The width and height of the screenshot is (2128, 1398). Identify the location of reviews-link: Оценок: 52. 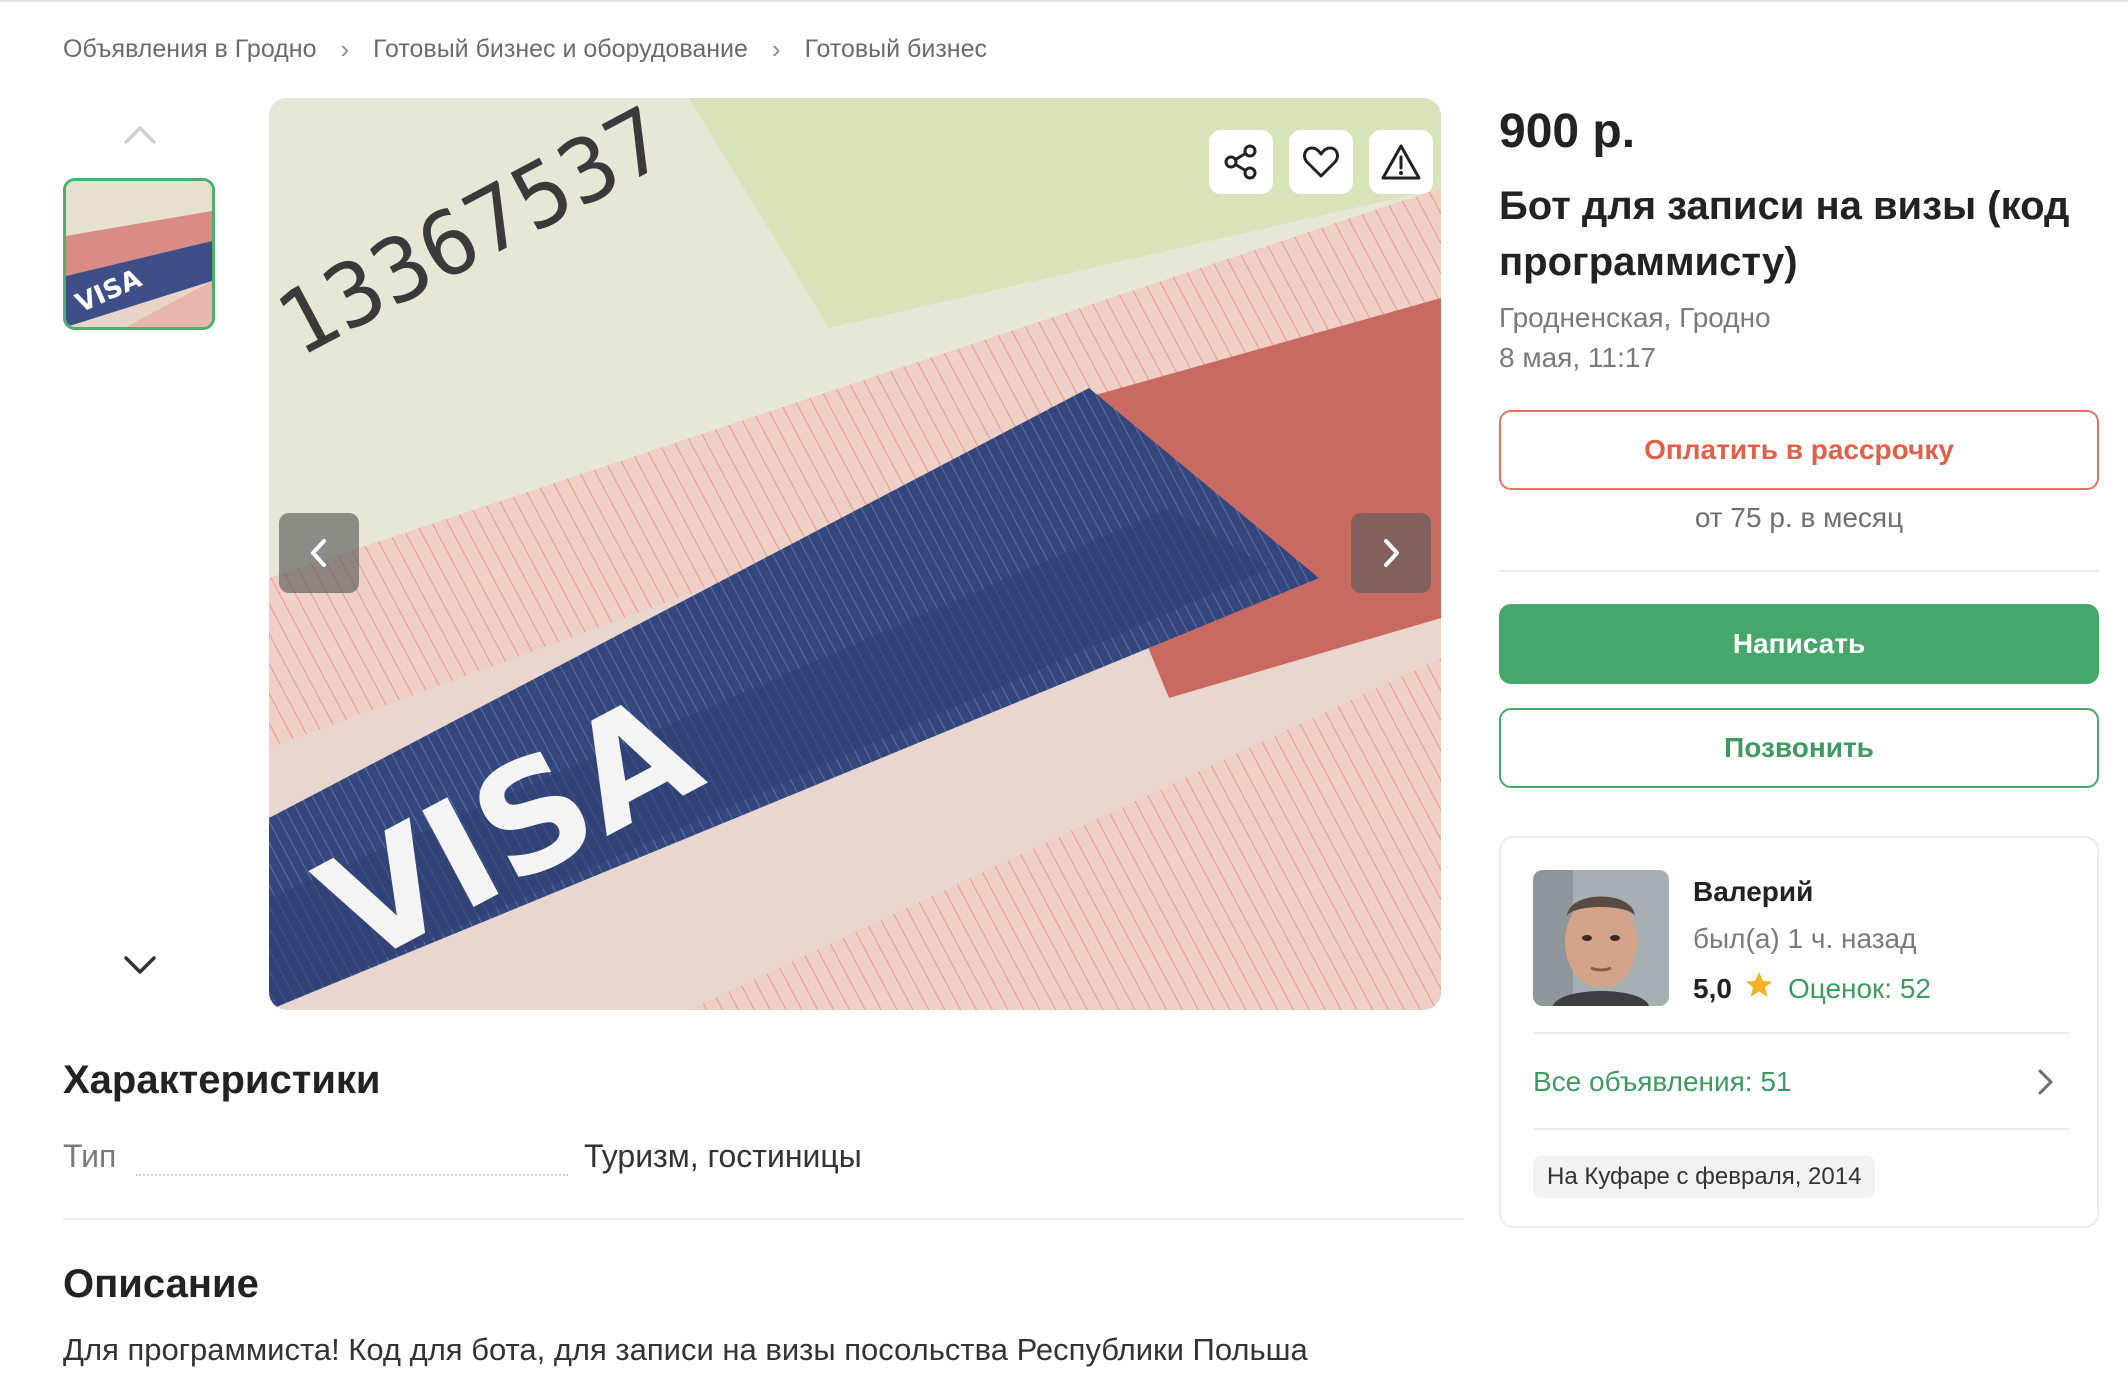
(1859, 989).